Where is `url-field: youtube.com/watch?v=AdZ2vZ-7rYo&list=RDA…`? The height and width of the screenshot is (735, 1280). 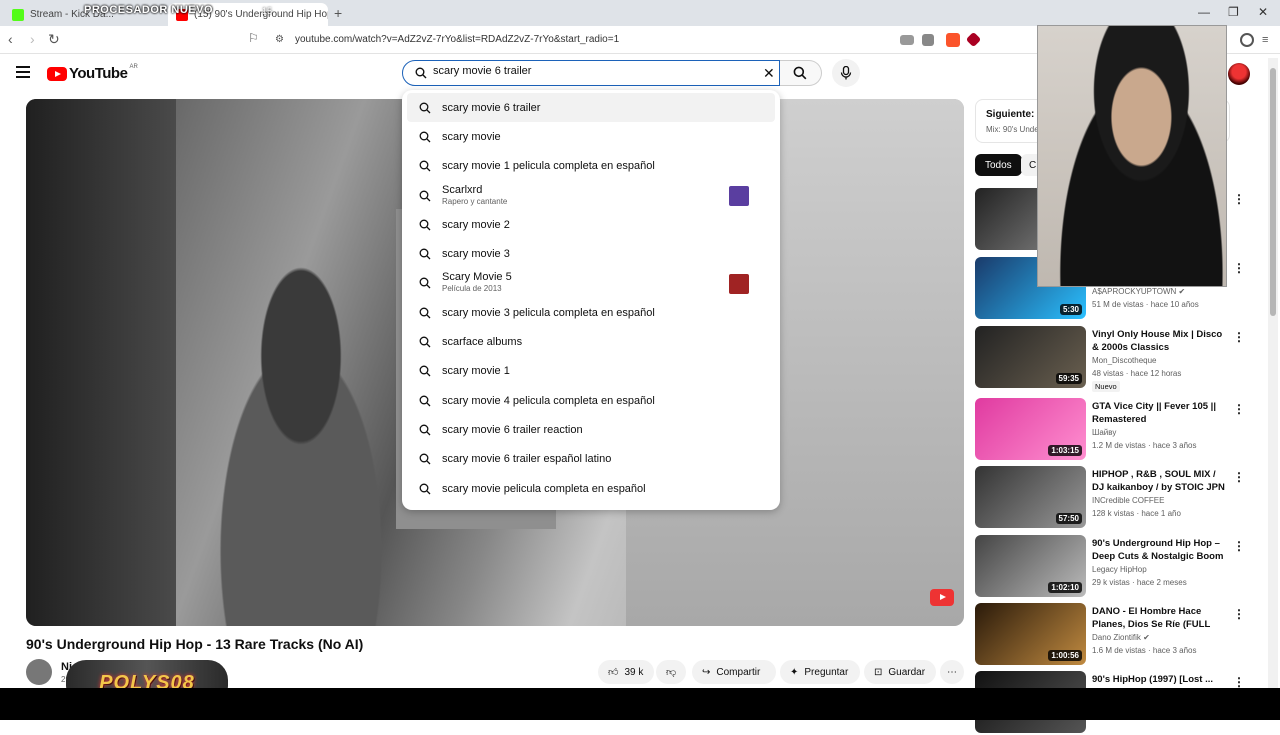
url-field: youtube.com/watch?v=AdZ2vZ-7rYo&list=RDA… is located at coordinates (457, 39).